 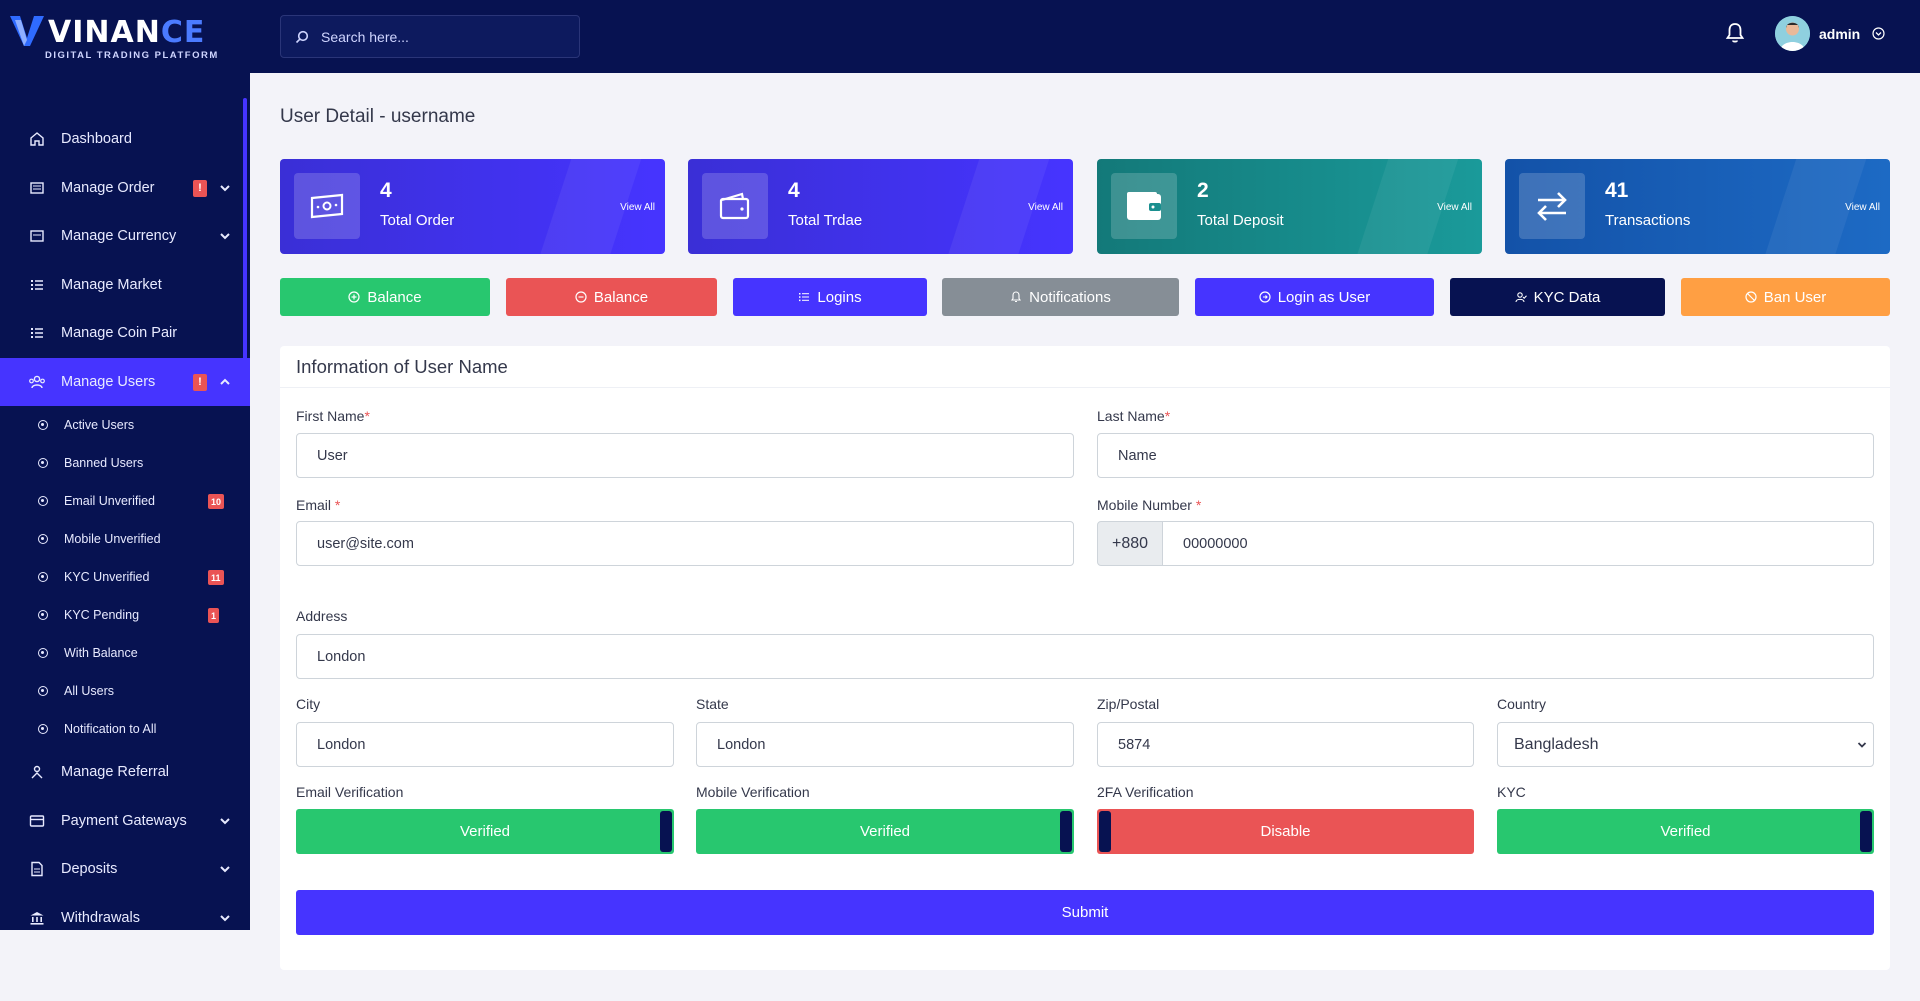 What do you see at coordinates (112, 539) in the screenshot?
I see `sub-item-label: Mobile Unverified` at bounding box center [112, 539].